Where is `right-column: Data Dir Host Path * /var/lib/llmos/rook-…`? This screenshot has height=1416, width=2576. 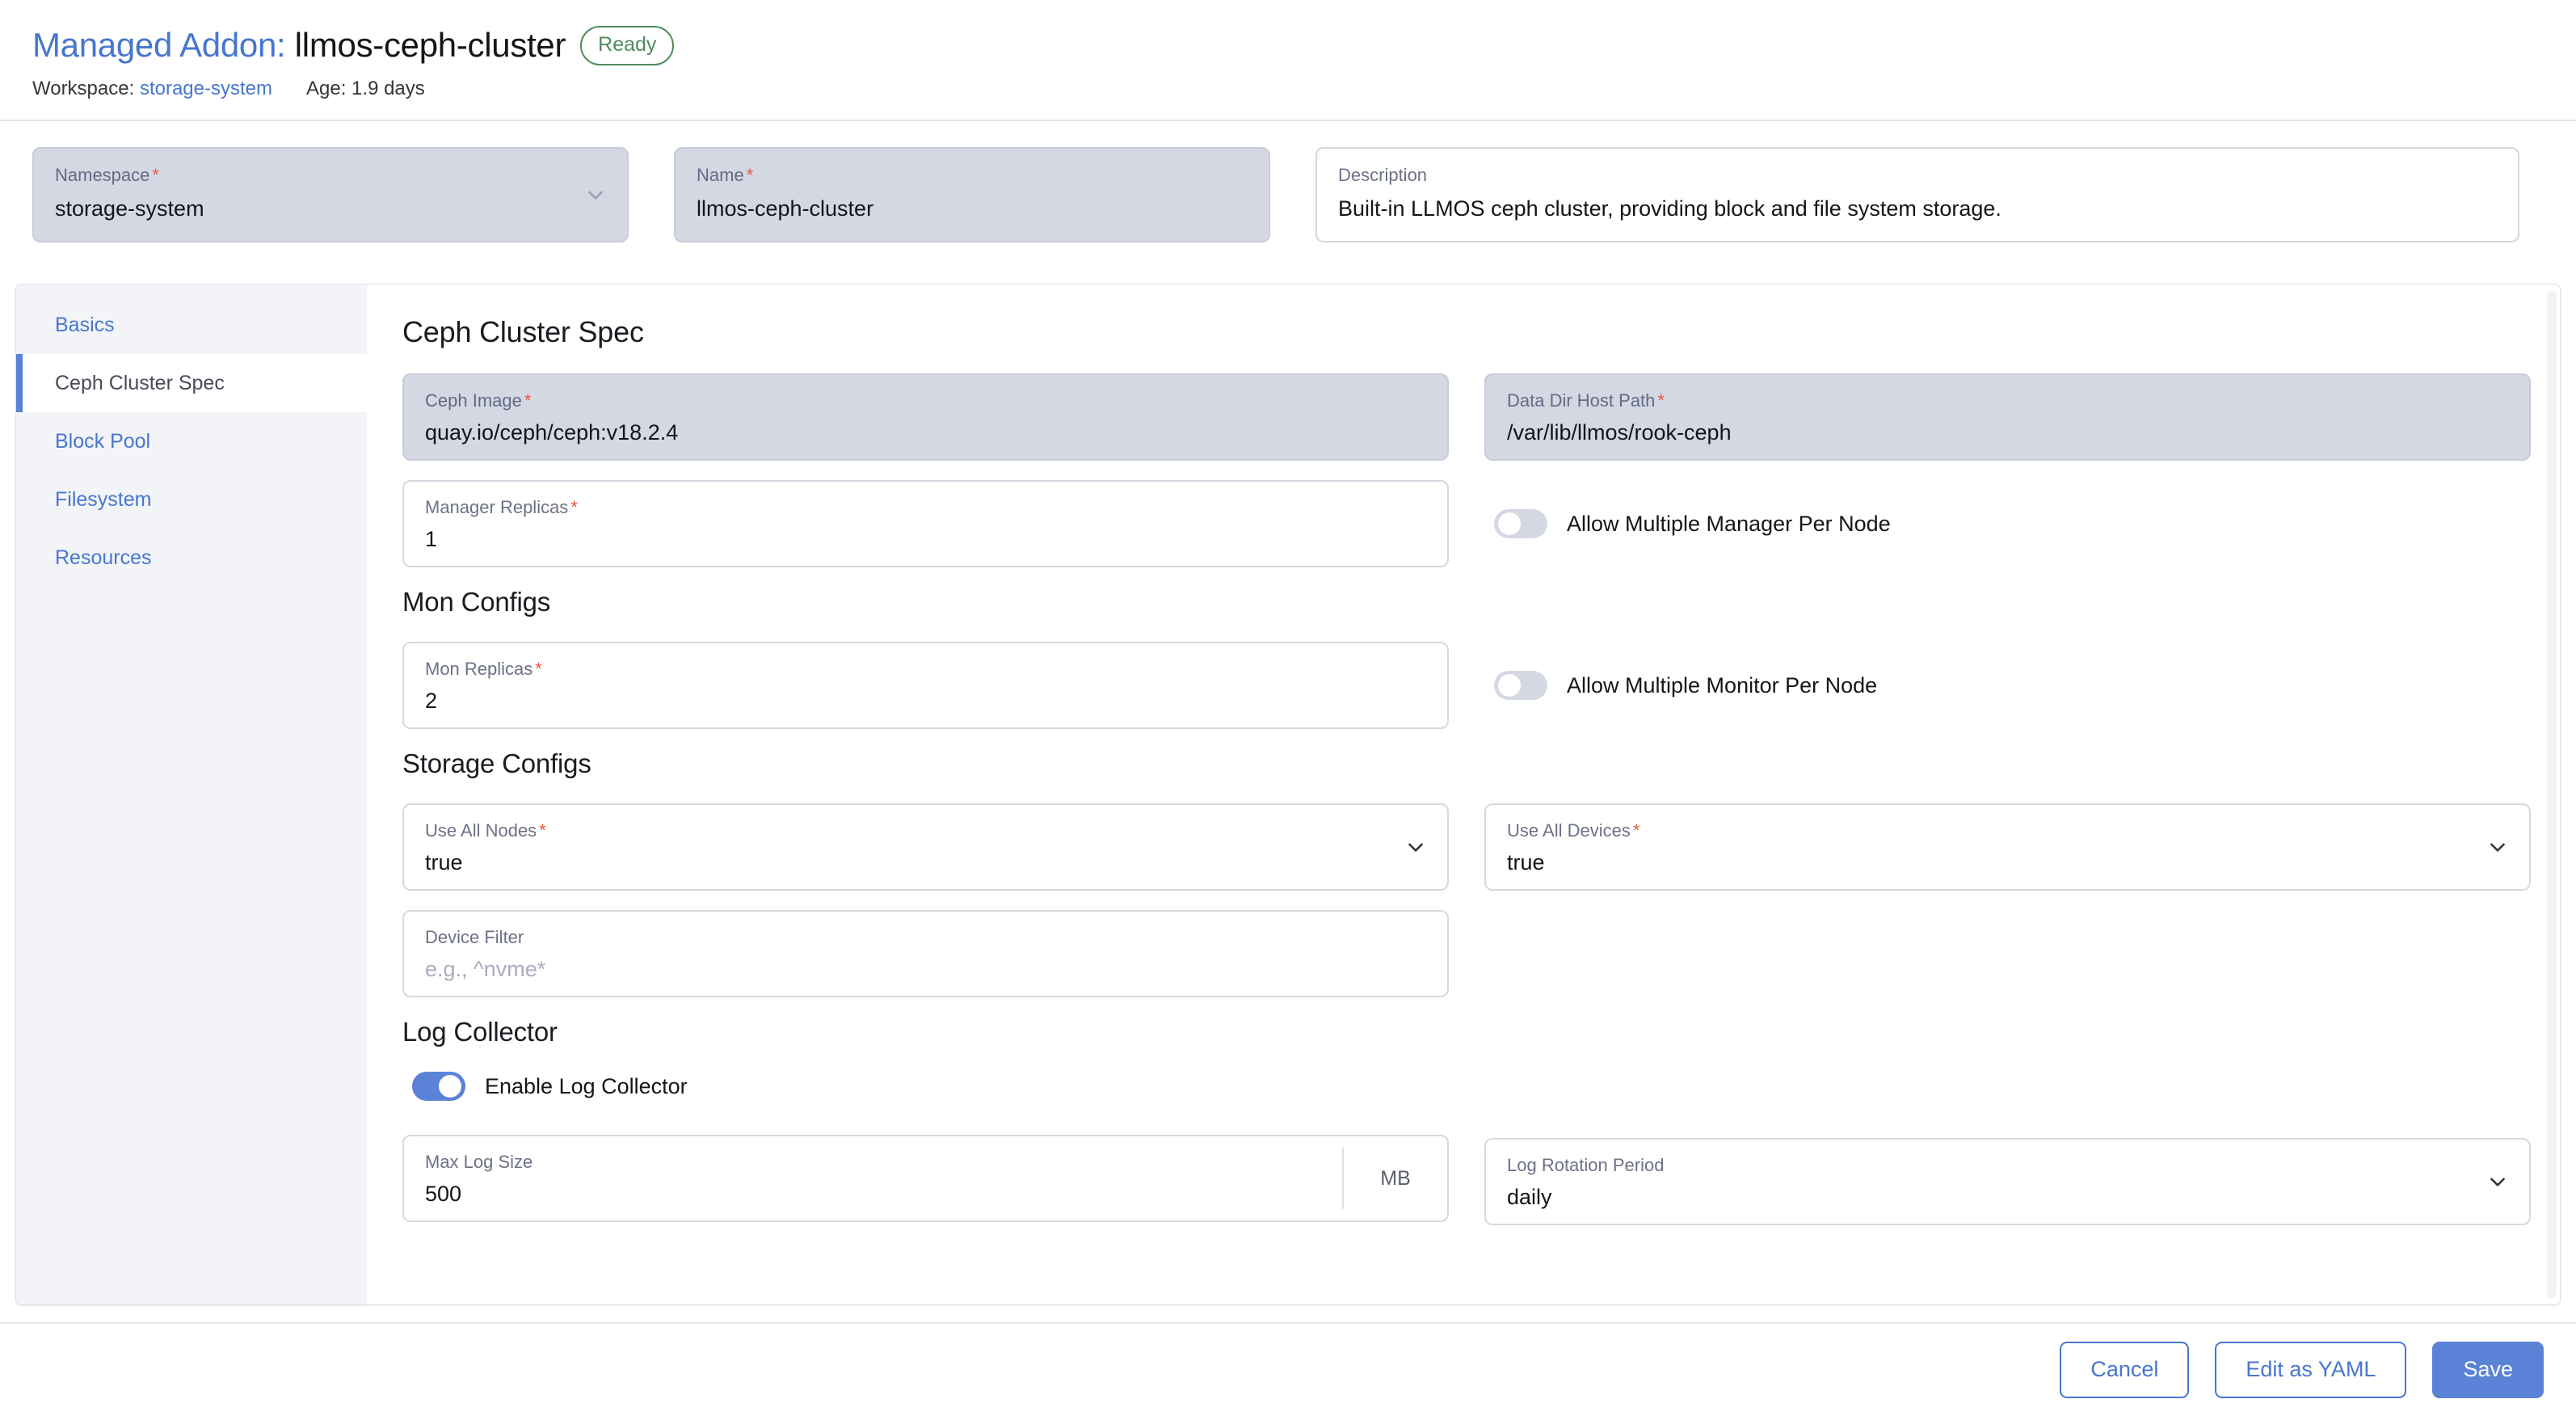
right-column: Data Dir Host Path * /var/lib/llmos/rook-… is located at coordinates (2007, 480).